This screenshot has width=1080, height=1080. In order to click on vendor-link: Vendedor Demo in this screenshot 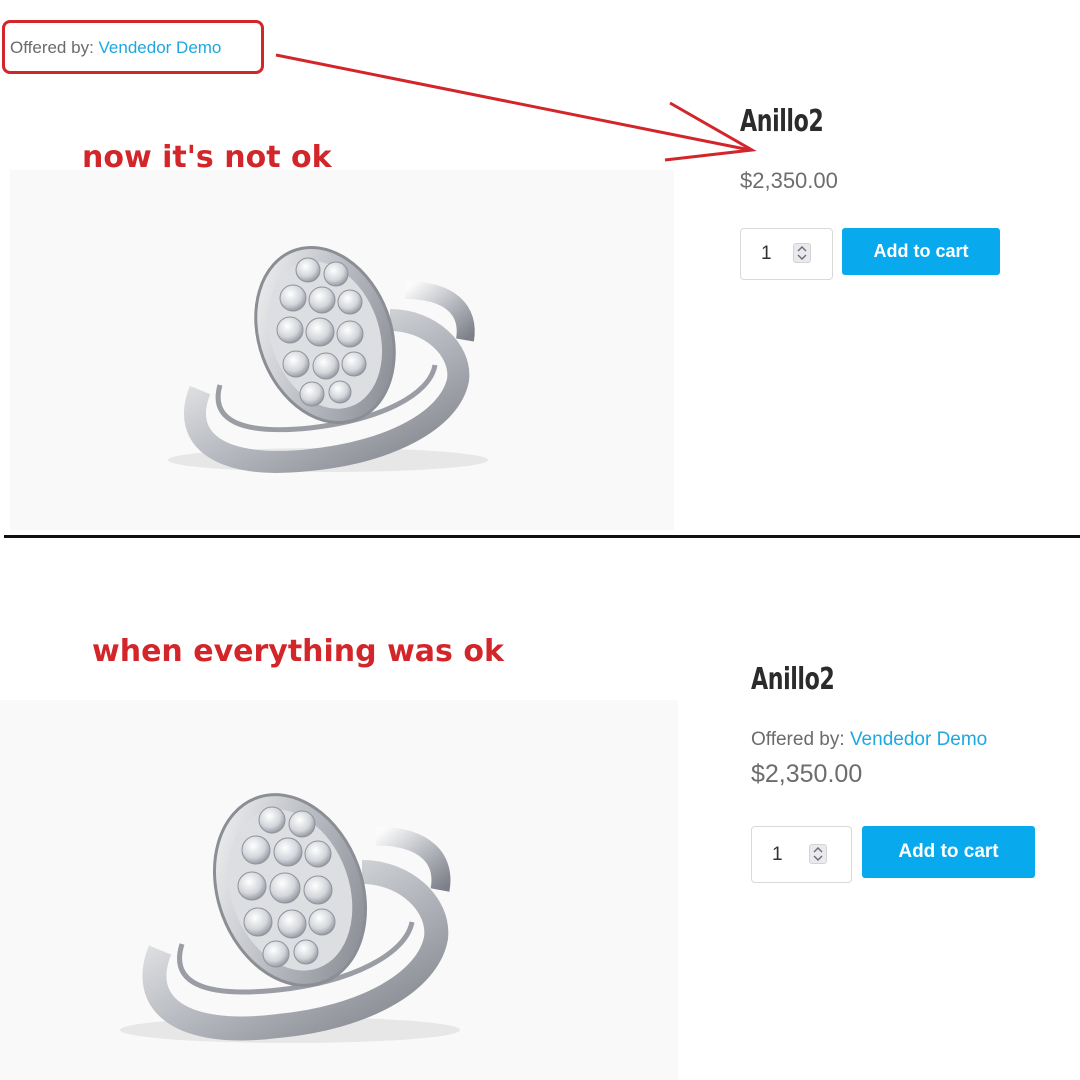, I will do `click(918, 739)`.